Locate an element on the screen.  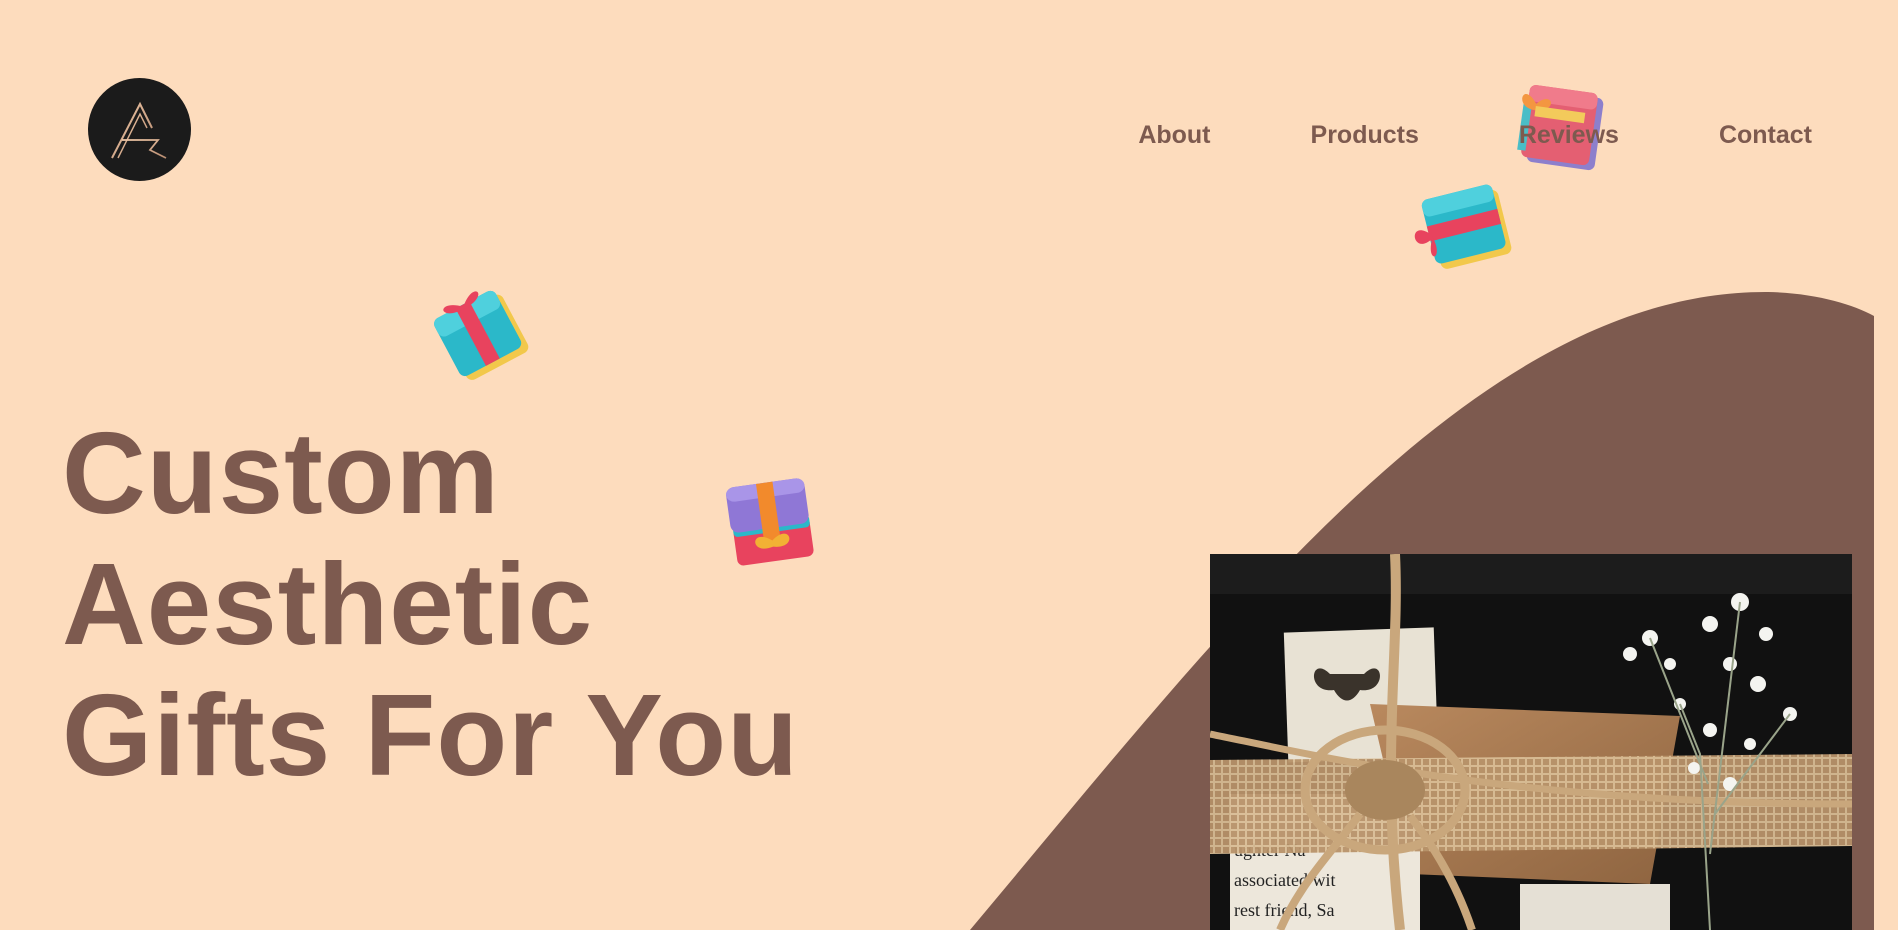
hero-heading-line-3: Gifts For You is located at coordinates (430, 735).